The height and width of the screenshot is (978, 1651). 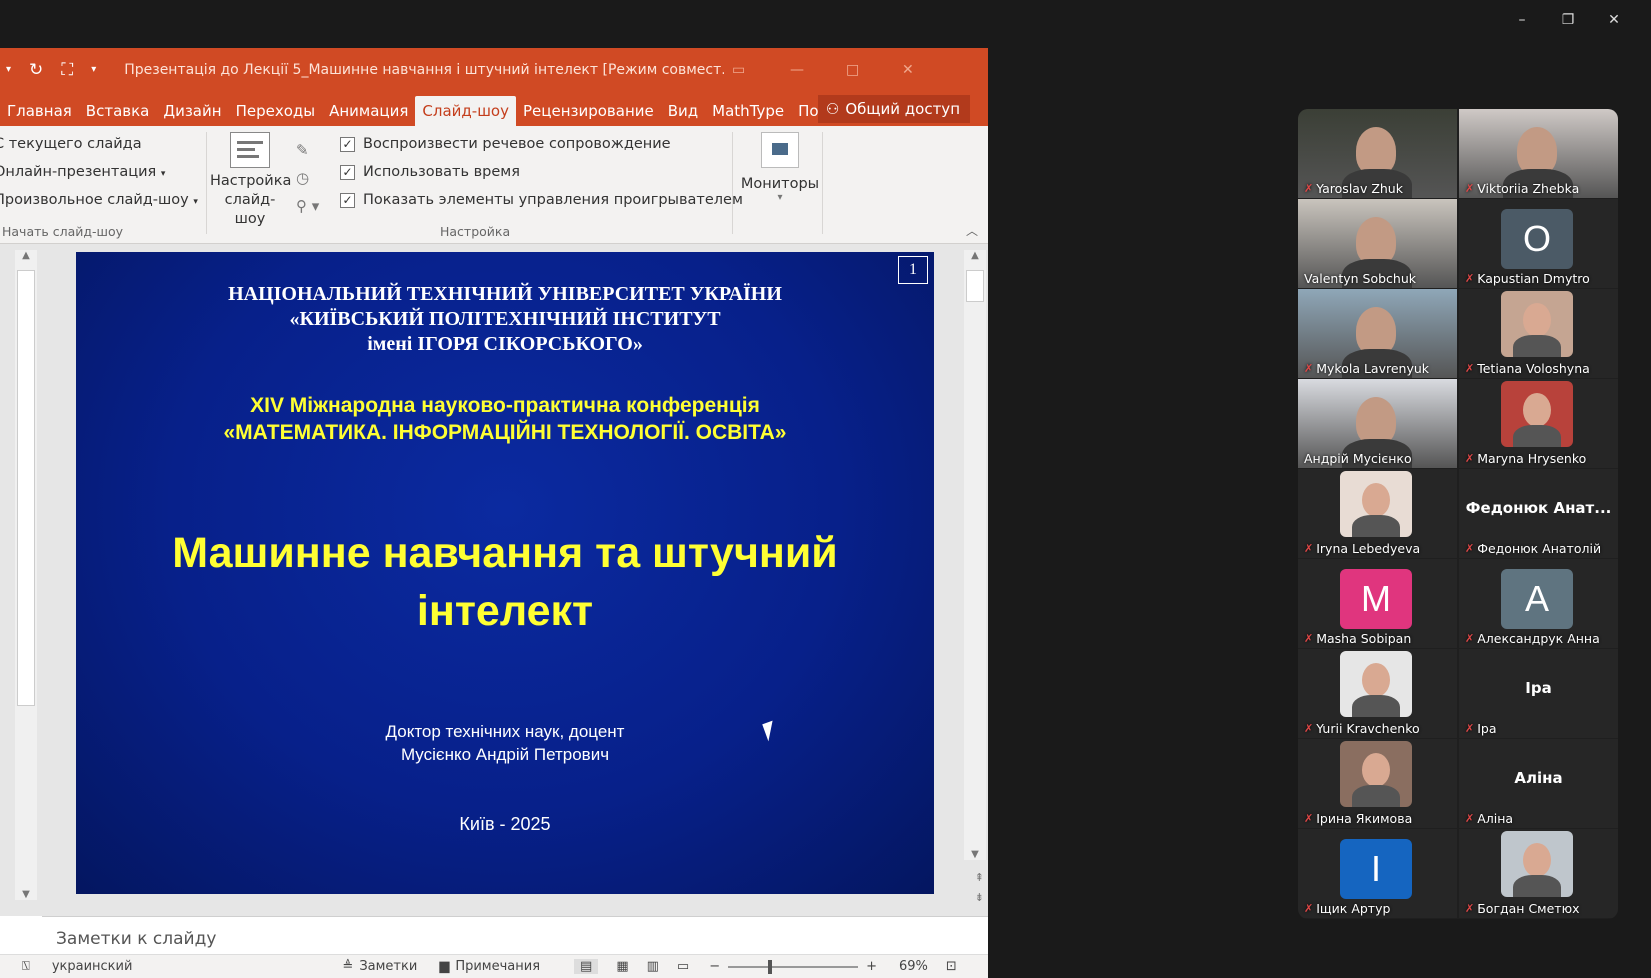 What do you see at coordinates (1377, 693) in the screenshot?
I see `participant-tile: ✗ Yurii Kravchenko` at bounding box center [1377, 693].